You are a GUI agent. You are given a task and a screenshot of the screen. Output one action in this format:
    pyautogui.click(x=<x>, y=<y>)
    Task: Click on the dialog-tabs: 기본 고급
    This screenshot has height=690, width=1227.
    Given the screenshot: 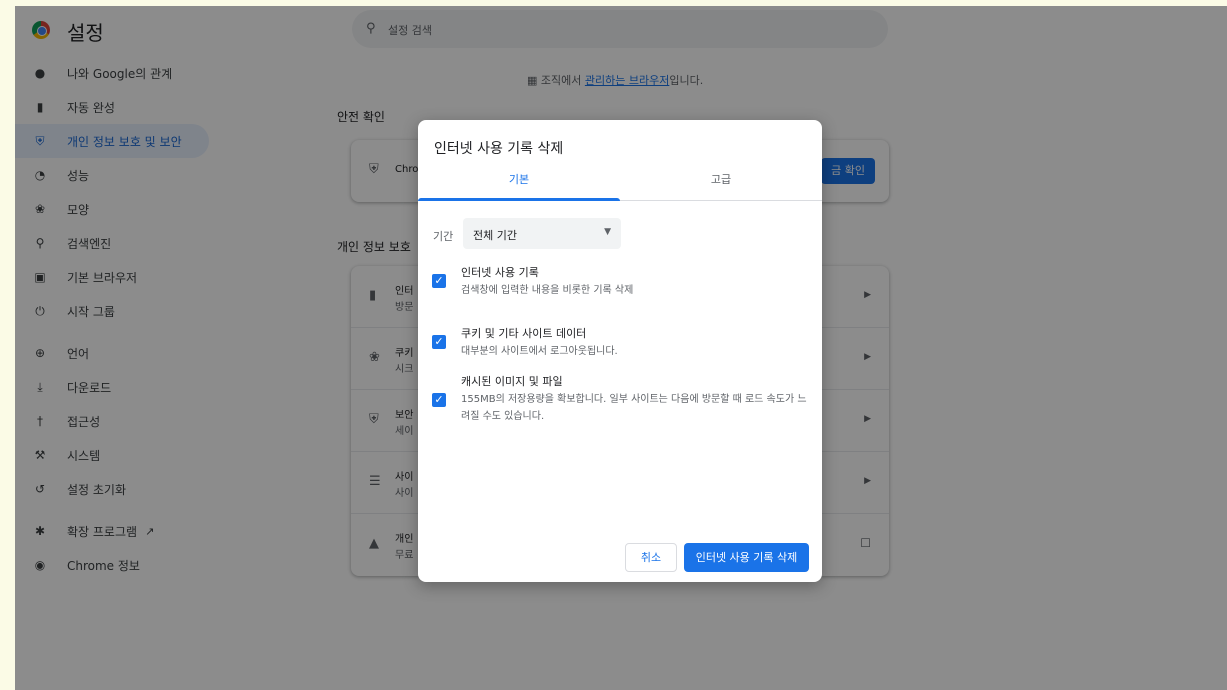 What is the action you would take?
    pyautogui.click(x=620, y=184)
    